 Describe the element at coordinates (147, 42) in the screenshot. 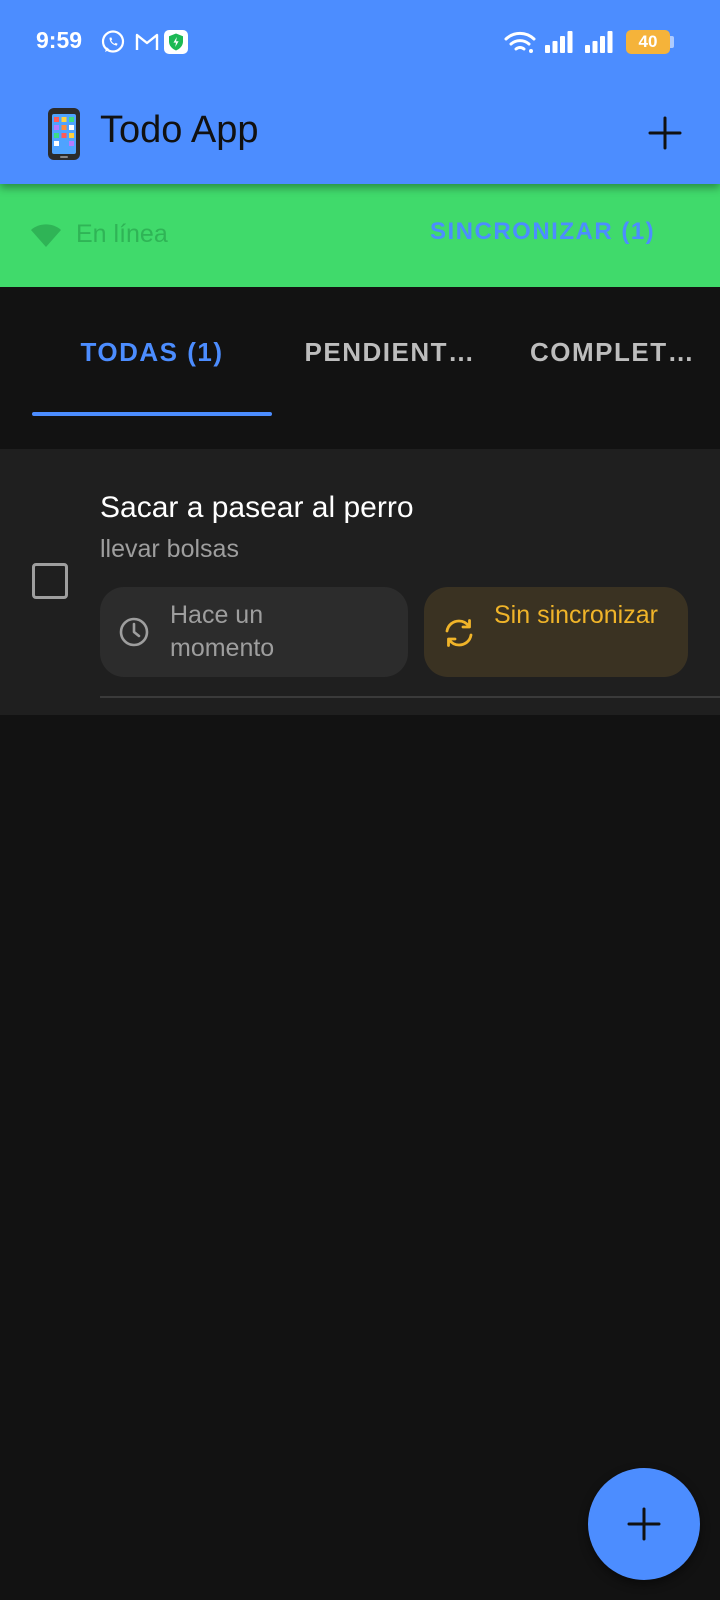

I see `gmail-icon` at that location.